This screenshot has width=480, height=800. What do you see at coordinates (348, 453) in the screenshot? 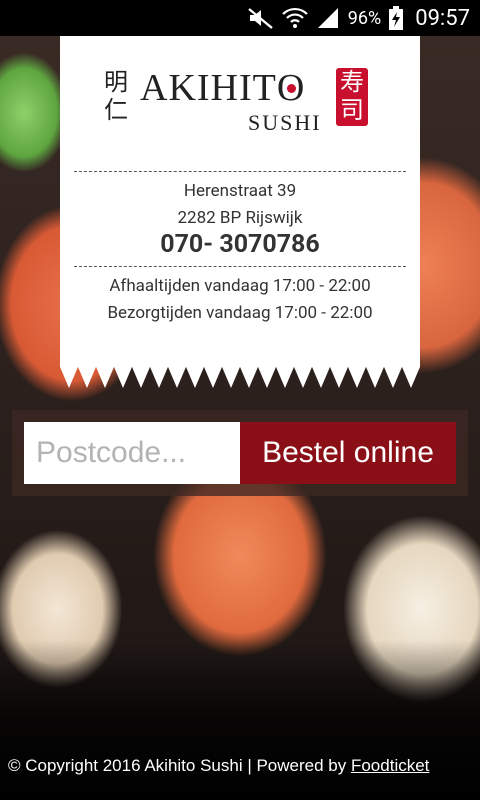
I see `order-online-button: Bestel online` at bounding box center [348, 453].